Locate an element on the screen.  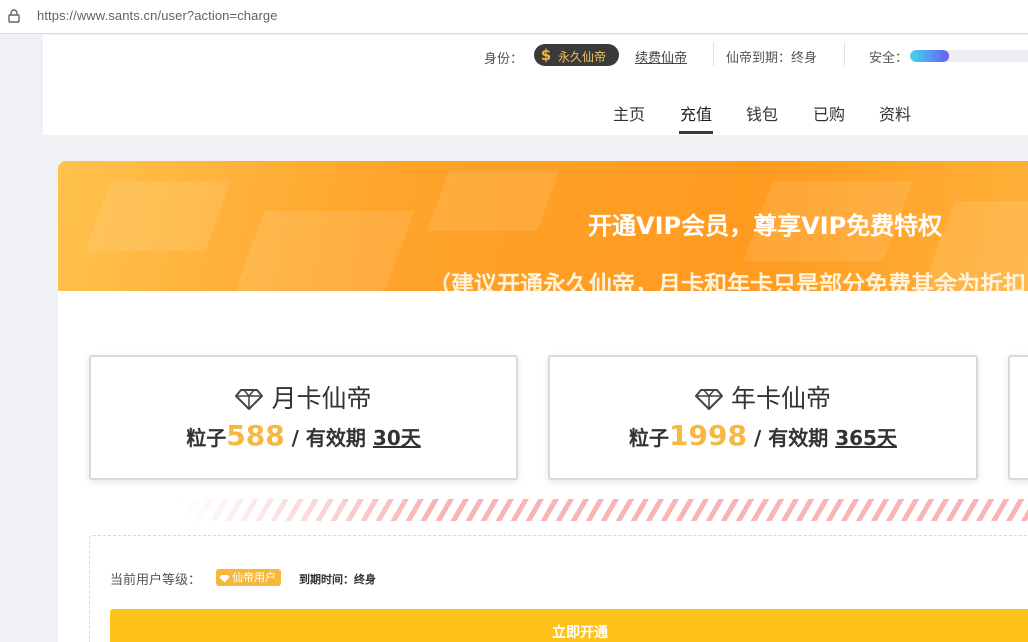
banner-title: 开通VIP会员，尊享VIP免费特权 is located at coordinates (765, 226).